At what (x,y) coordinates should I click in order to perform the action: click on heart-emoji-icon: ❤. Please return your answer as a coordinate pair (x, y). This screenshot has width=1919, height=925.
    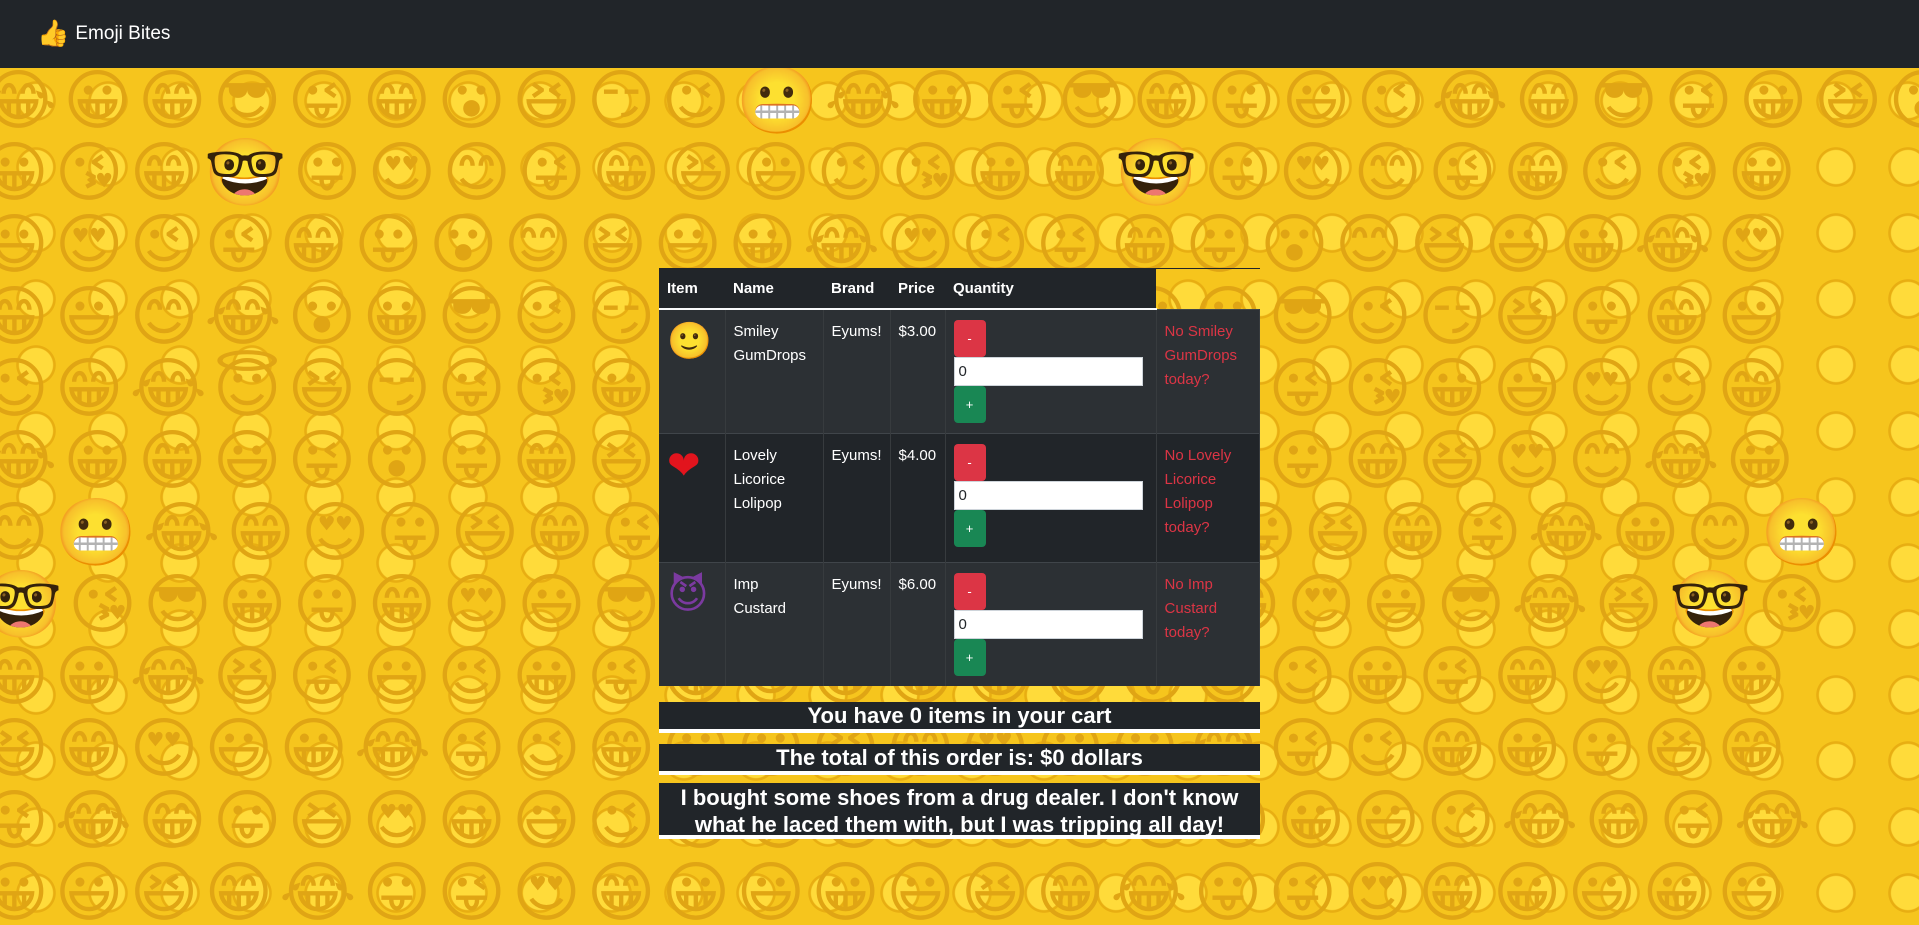
    Looking at the image, I should click on (684, 466).